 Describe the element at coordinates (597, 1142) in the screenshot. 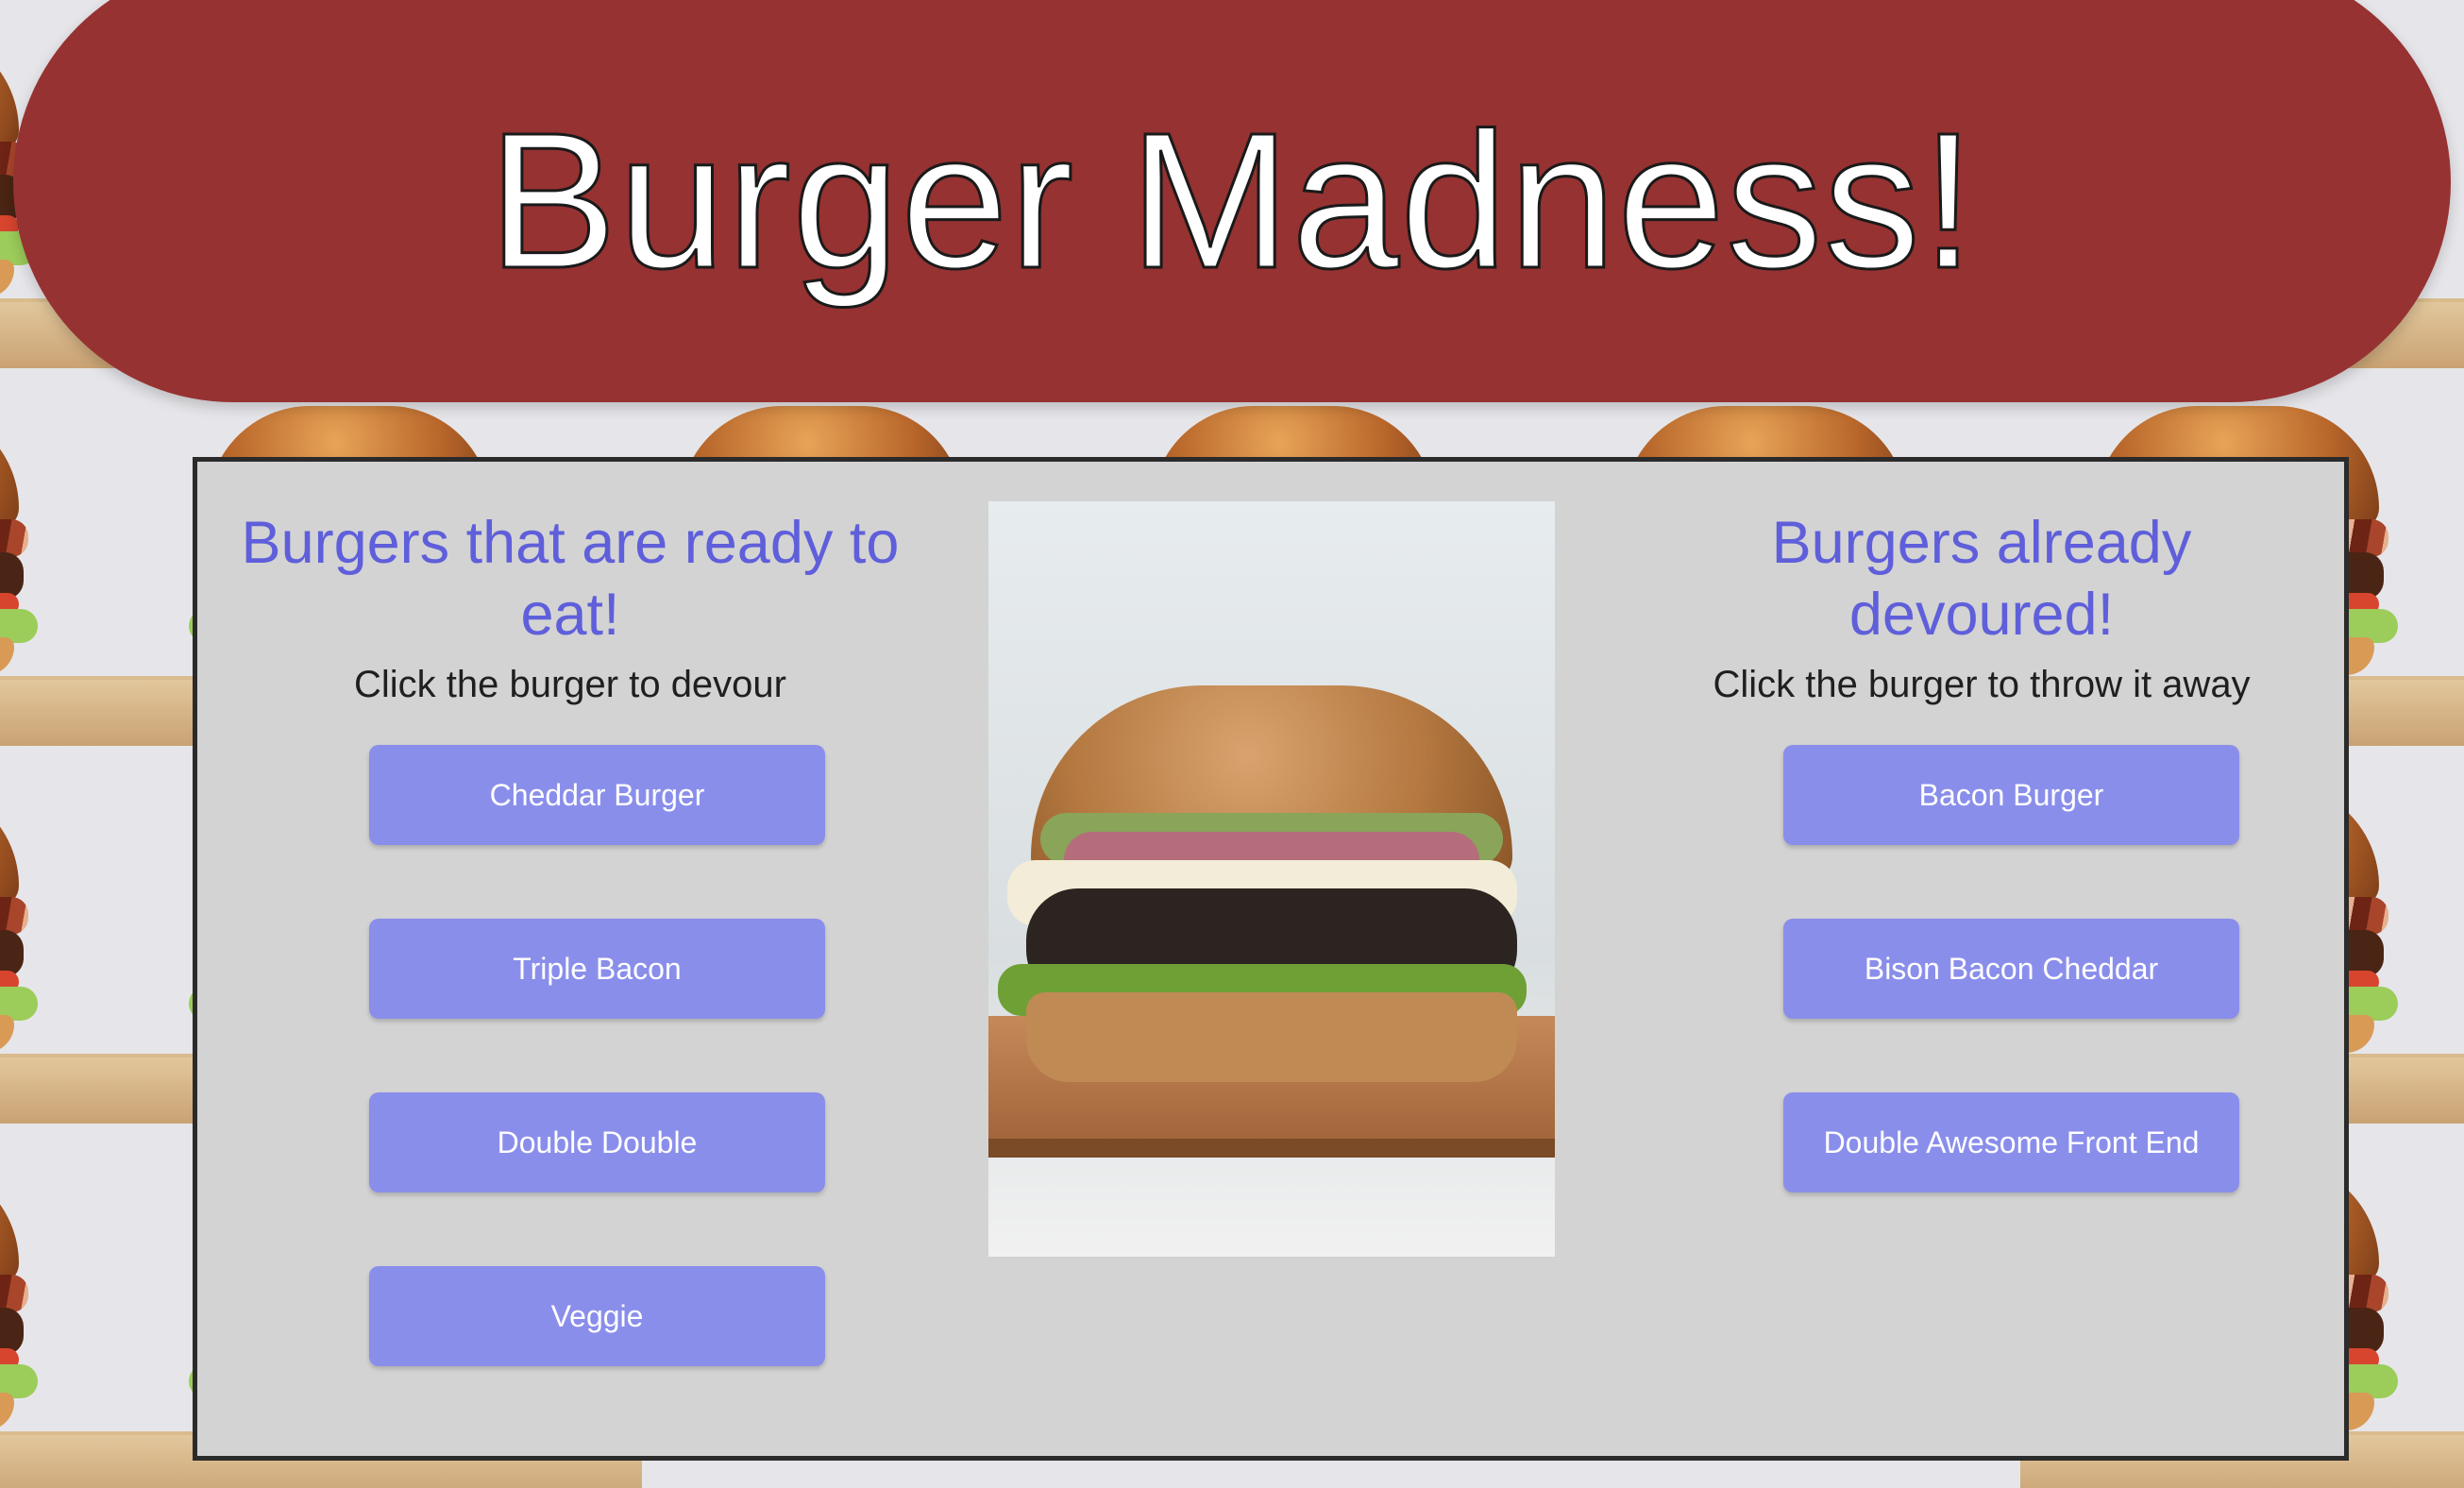

I see `devour-burger-button: Double Double` at that location.